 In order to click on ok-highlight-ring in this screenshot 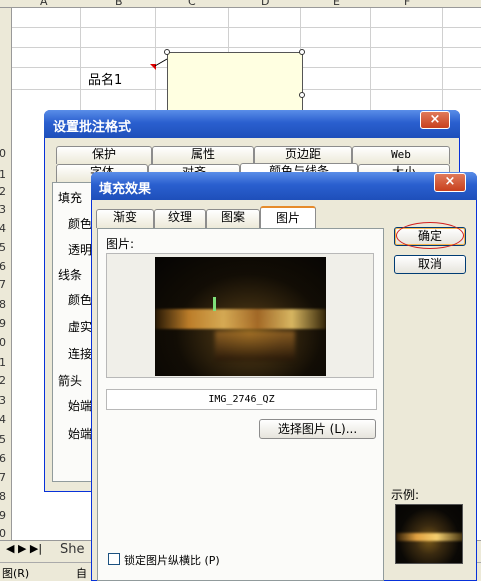, I will do `click(430, 235)`.